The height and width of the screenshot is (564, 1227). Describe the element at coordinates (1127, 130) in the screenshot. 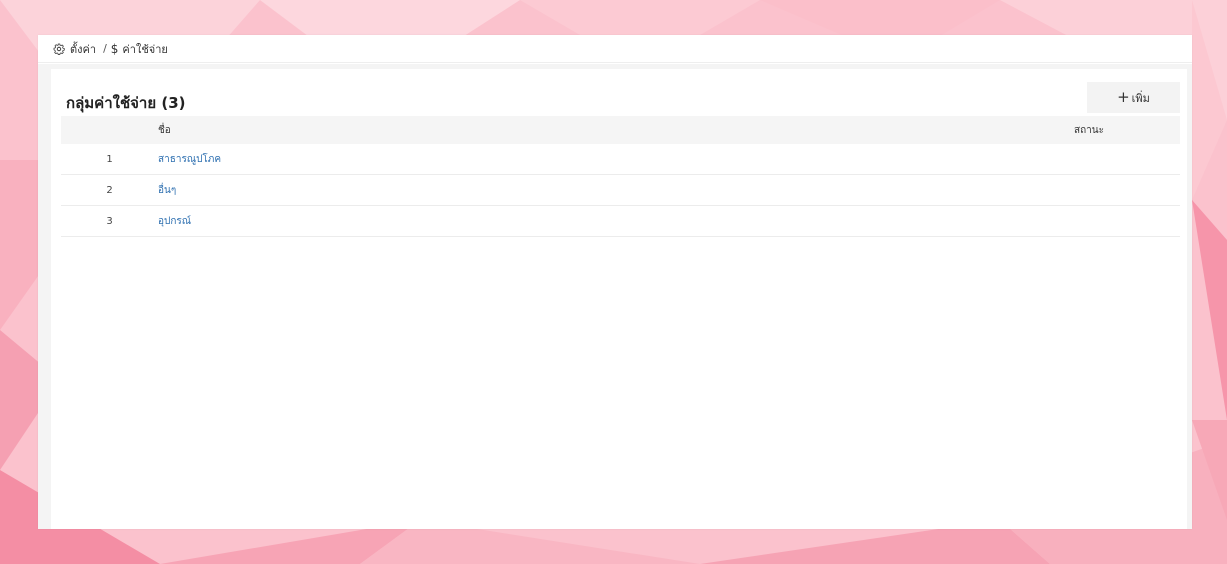

I see `column-header-status: สถานะ` at that location.